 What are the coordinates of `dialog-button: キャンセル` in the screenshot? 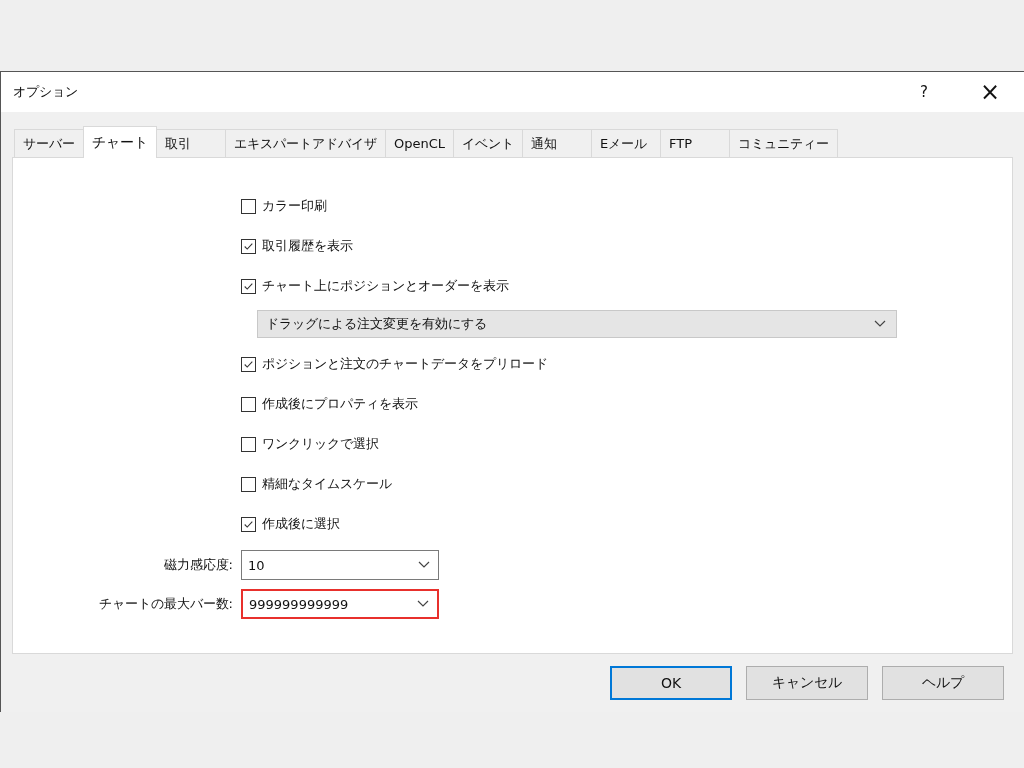 It's located at (807, 683).